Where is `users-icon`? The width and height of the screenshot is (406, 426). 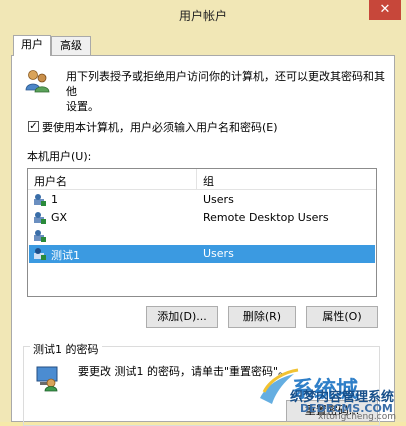 users-icon is located at coordinates (37, 81).